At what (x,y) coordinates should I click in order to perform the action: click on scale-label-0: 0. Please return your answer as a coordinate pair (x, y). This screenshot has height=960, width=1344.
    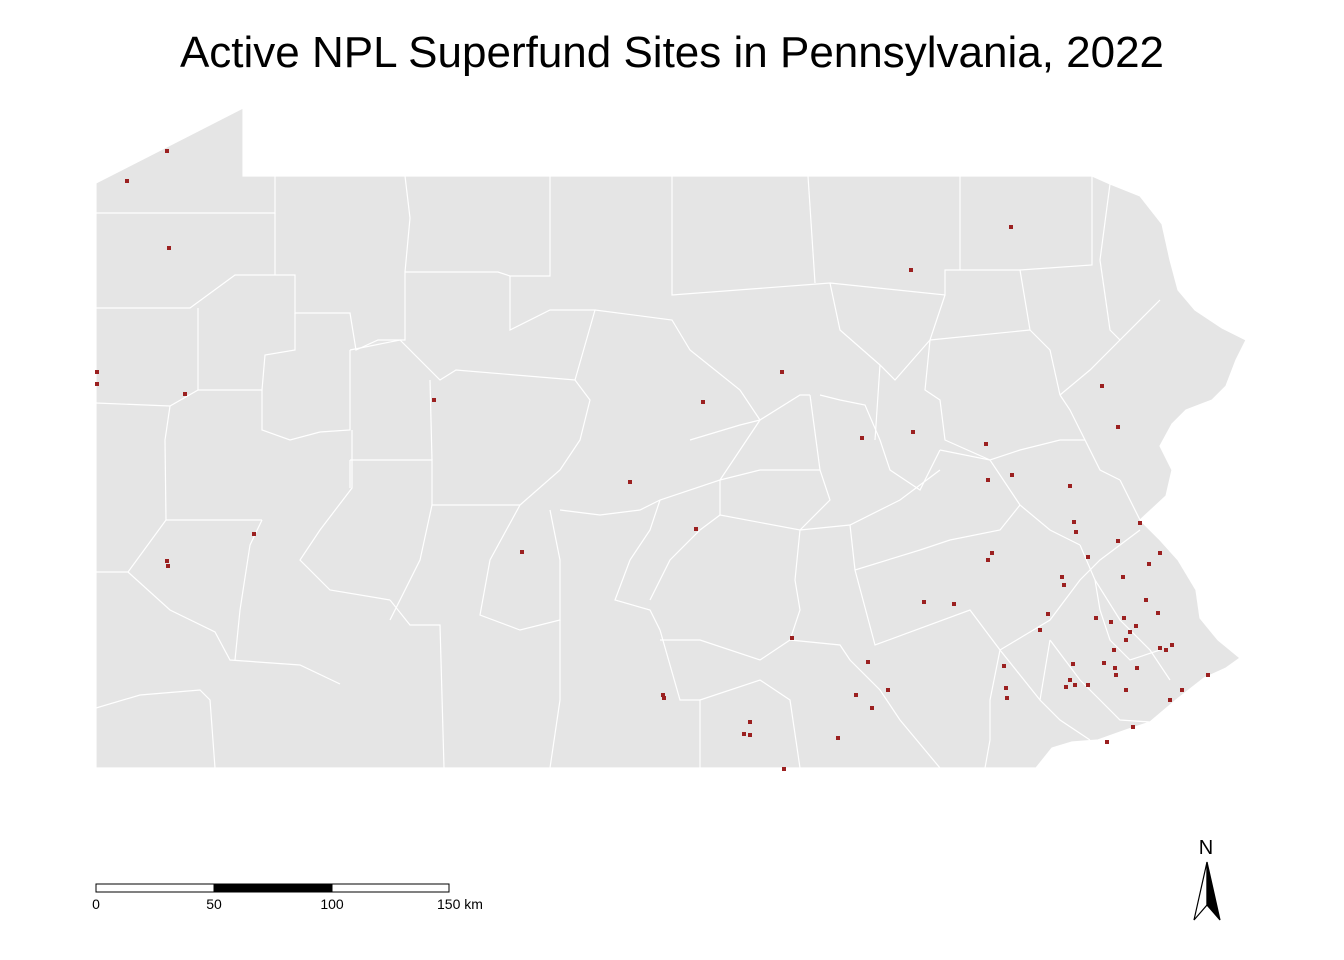
    Looking at the image, I should click on (96, 904).